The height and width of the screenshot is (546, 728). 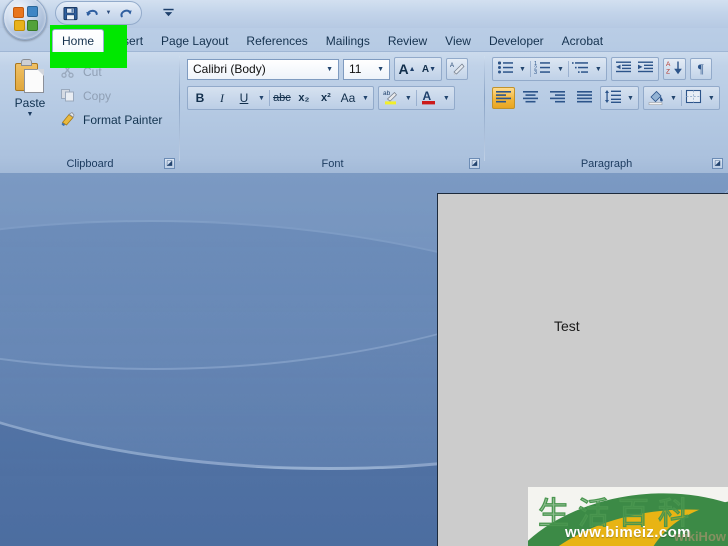 I want to click on underline-button: U, so click(x=244, y=98).